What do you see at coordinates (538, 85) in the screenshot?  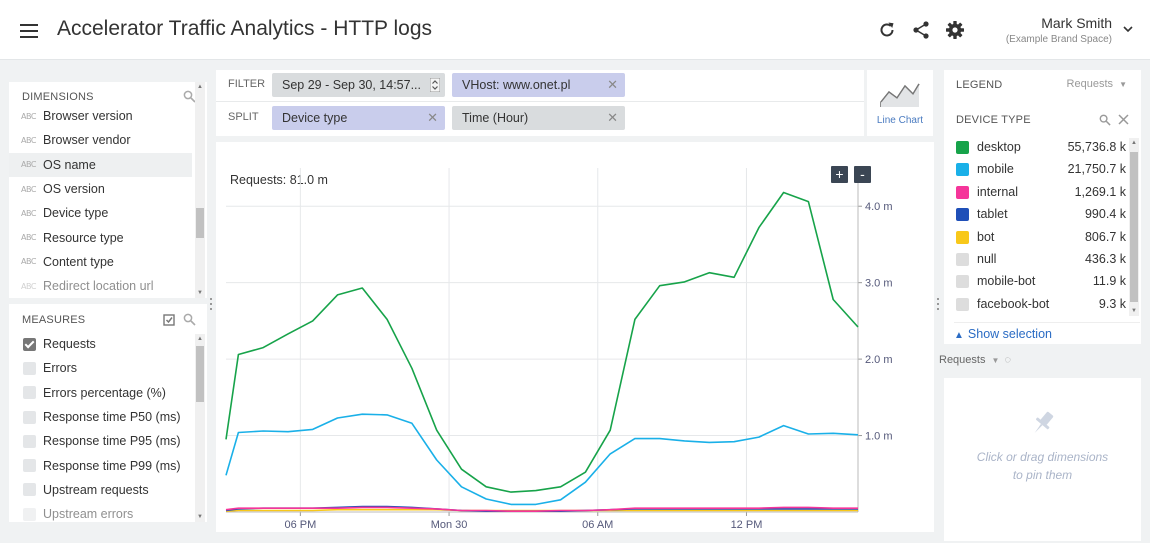 I see `filter-vhost-pill: VHost: www.onet.pl ✕` at bounding box center [538, 85].